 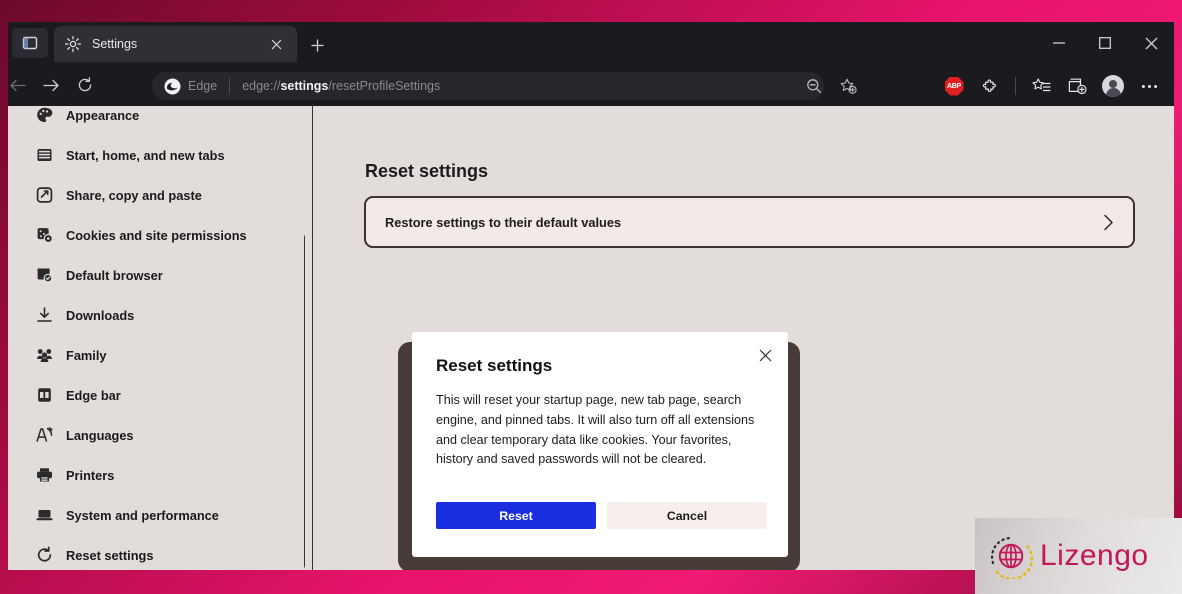 What do you see at coordinates (954, 86) in the screenshot?
I see `adblock-plus-button: ABP` at bounding box center [954, 86].